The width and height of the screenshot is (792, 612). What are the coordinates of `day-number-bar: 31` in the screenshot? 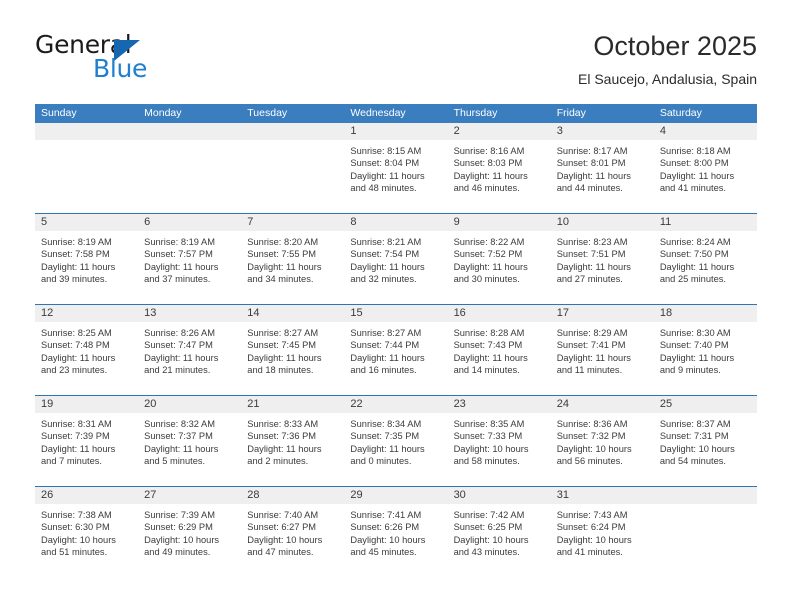 It's located at (602, 496).